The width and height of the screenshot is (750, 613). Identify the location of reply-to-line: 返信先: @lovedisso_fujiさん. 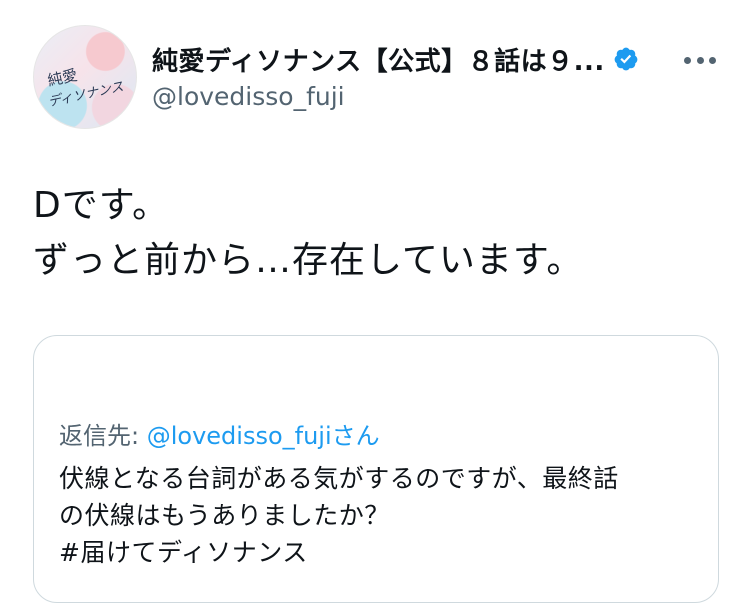
(219, 433).